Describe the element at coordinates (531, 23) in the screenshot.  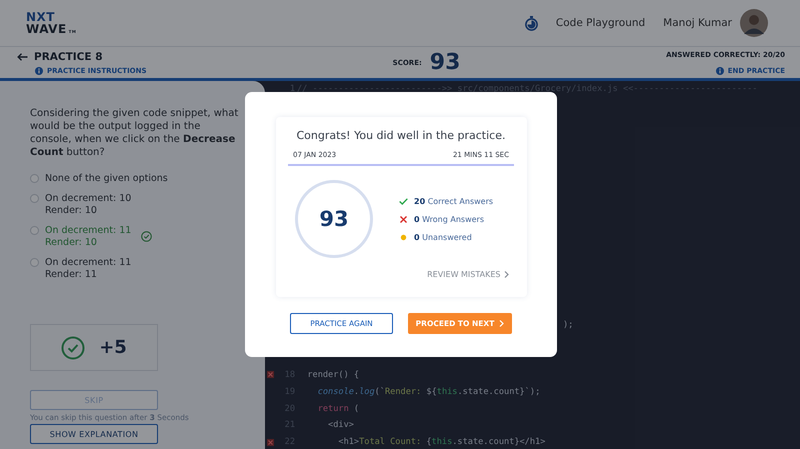
I see `stopwatch-icon` at that location.